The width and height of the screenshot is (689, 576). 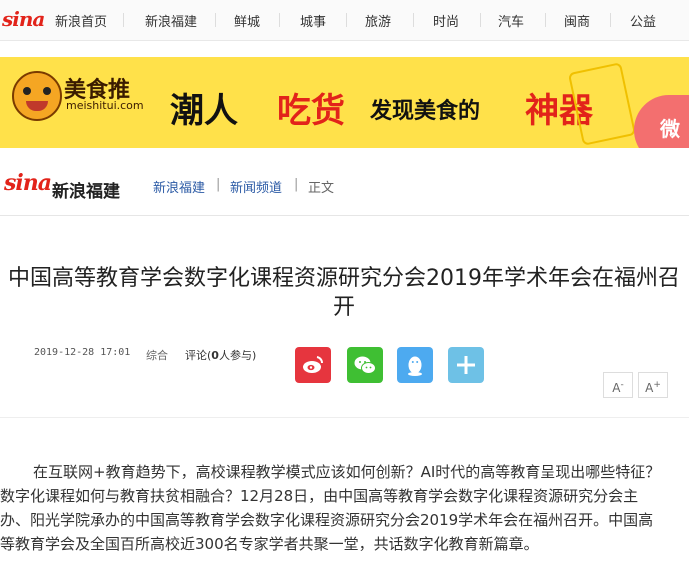 I want to click on nav-item-auto: 汽车, so click(x=511, y=20).